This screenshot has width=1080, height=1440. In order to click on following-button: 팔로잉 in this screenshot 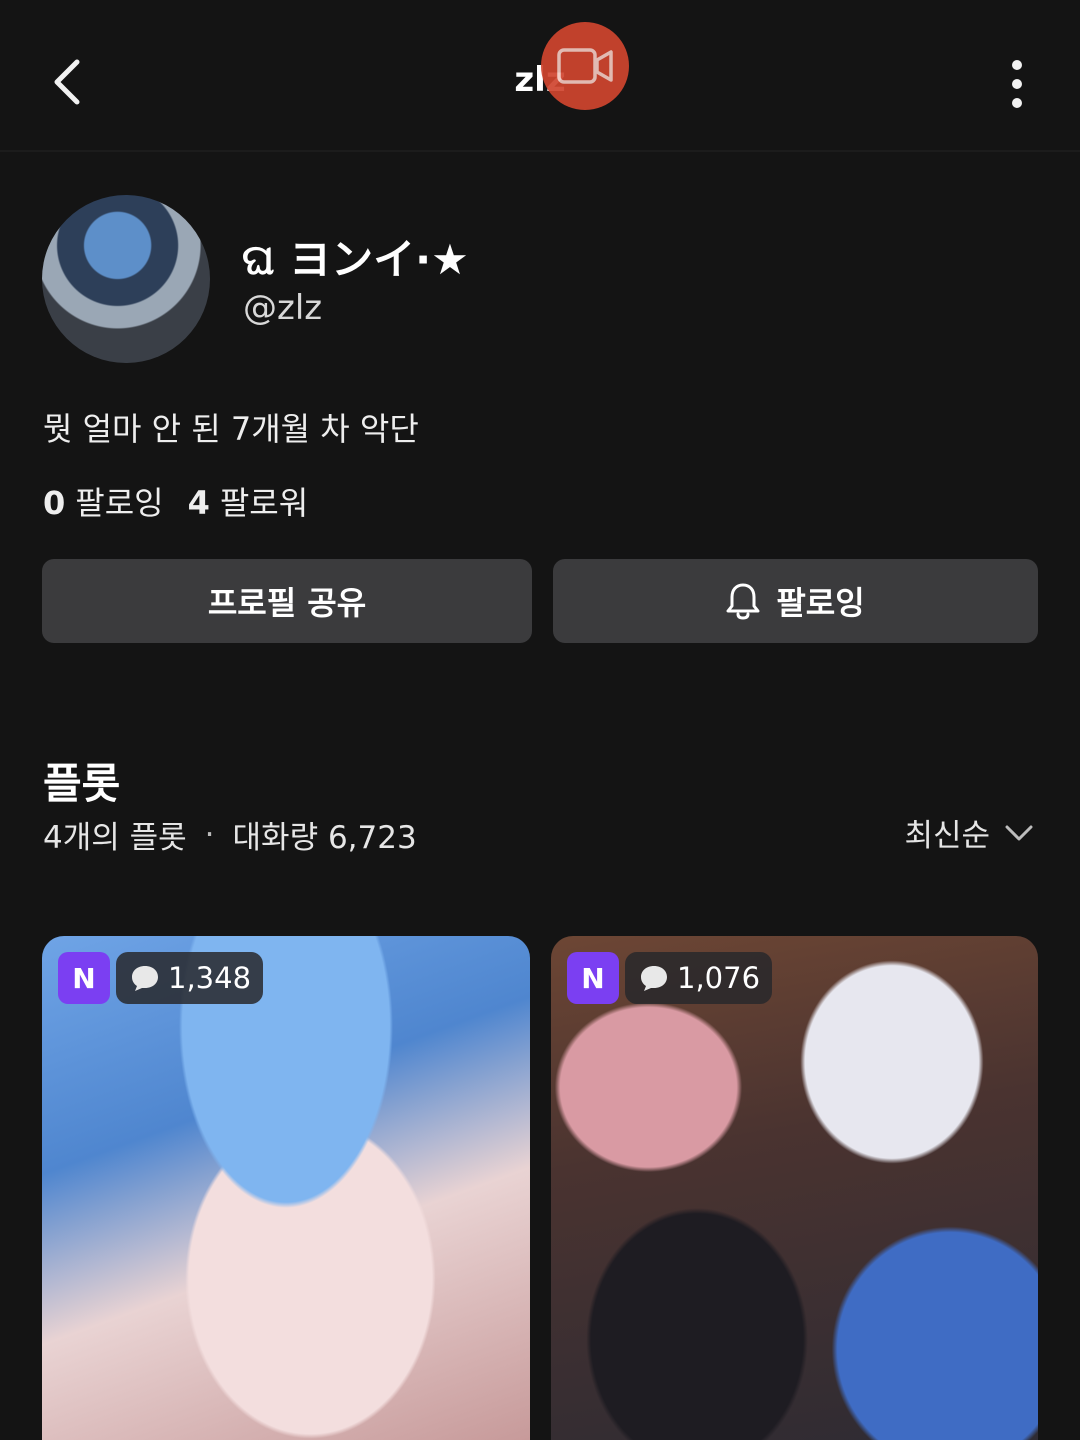, I will do `click(795, 601)`.